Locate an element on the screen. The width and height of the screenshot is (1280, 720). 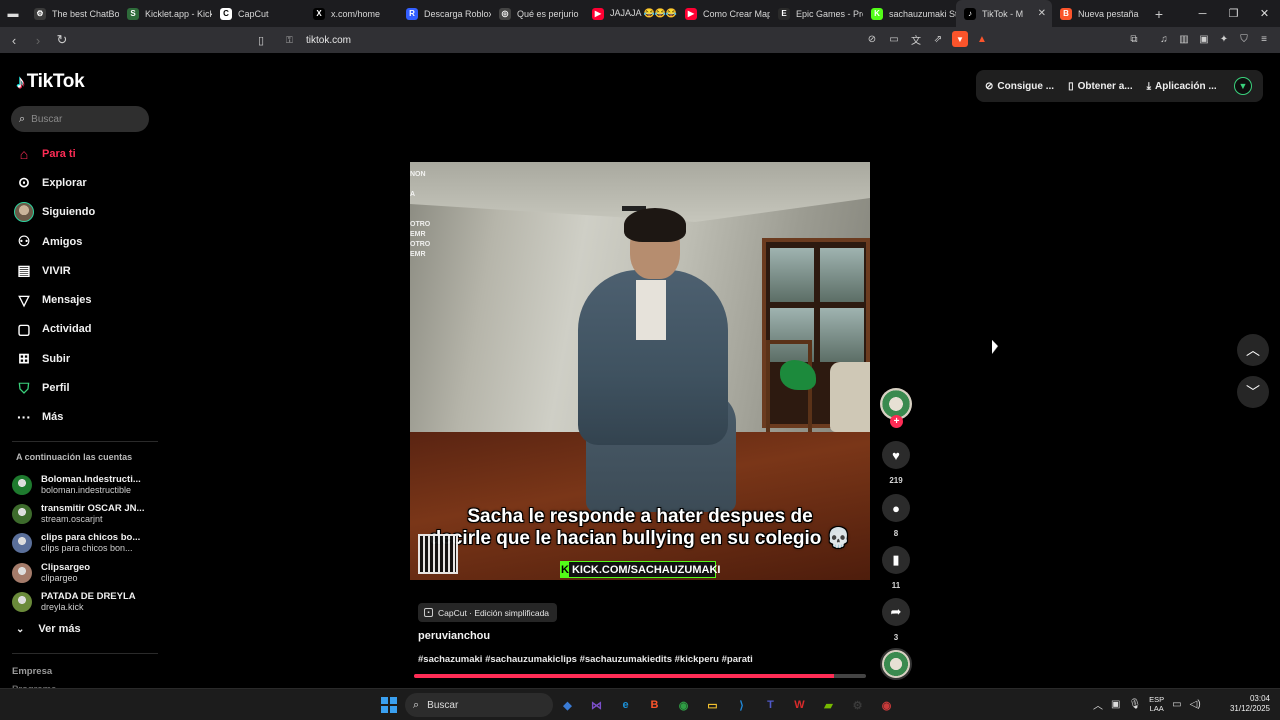
comment-button: ● is located at coordinates (896, 508).